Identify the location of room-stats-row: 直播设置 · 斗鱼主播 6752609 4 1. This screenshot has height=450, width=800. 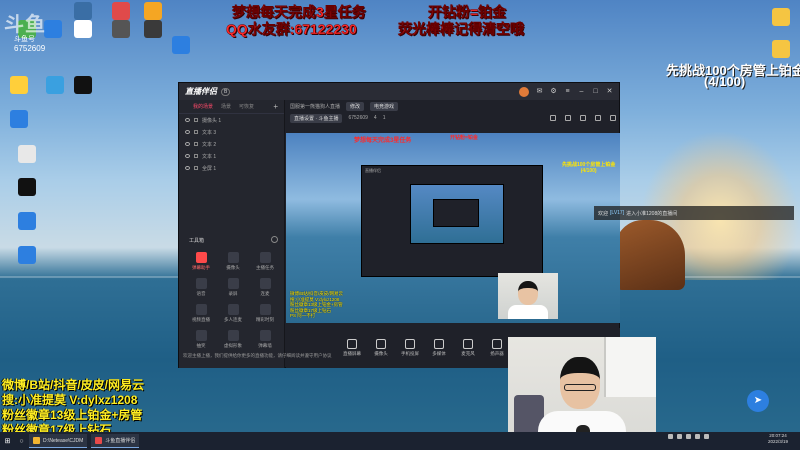
(453, 118).